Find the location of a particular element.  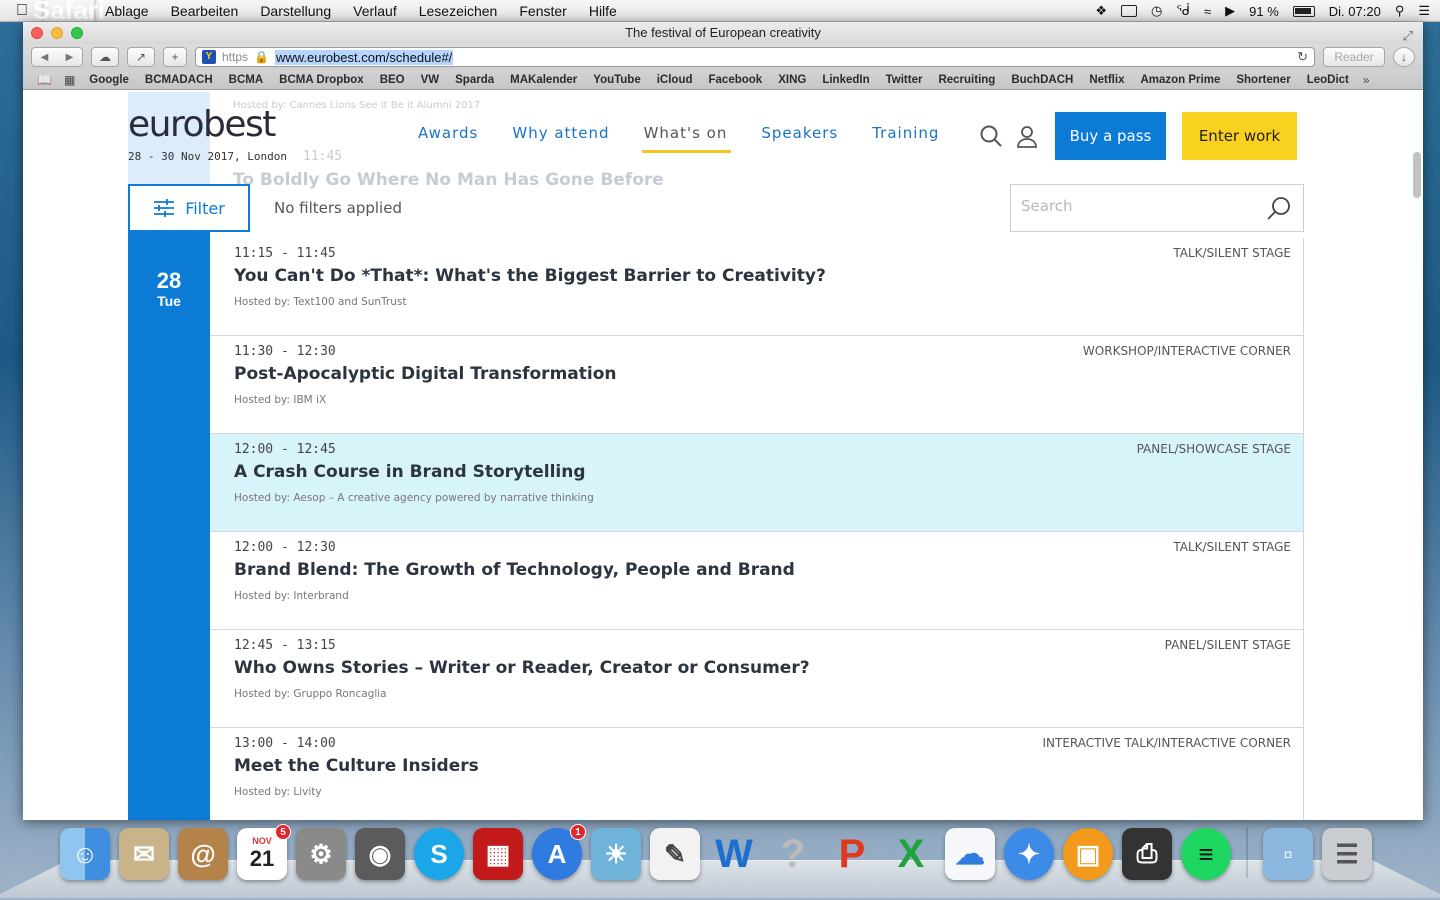

menu-hilfe: Hilfe is located at coordinates (603, 11).